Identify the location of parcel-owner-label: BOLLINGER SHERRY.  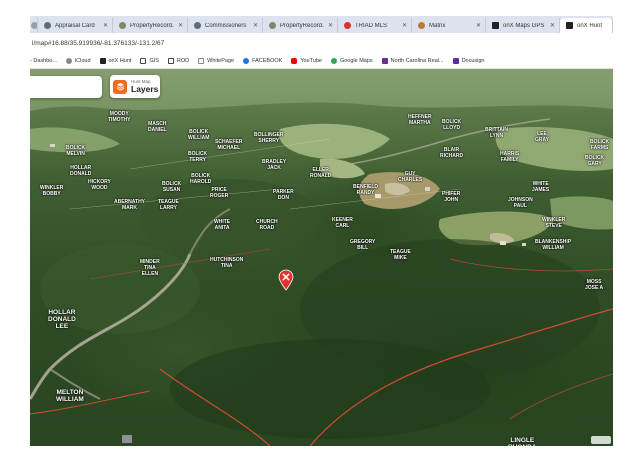
(268, 138).